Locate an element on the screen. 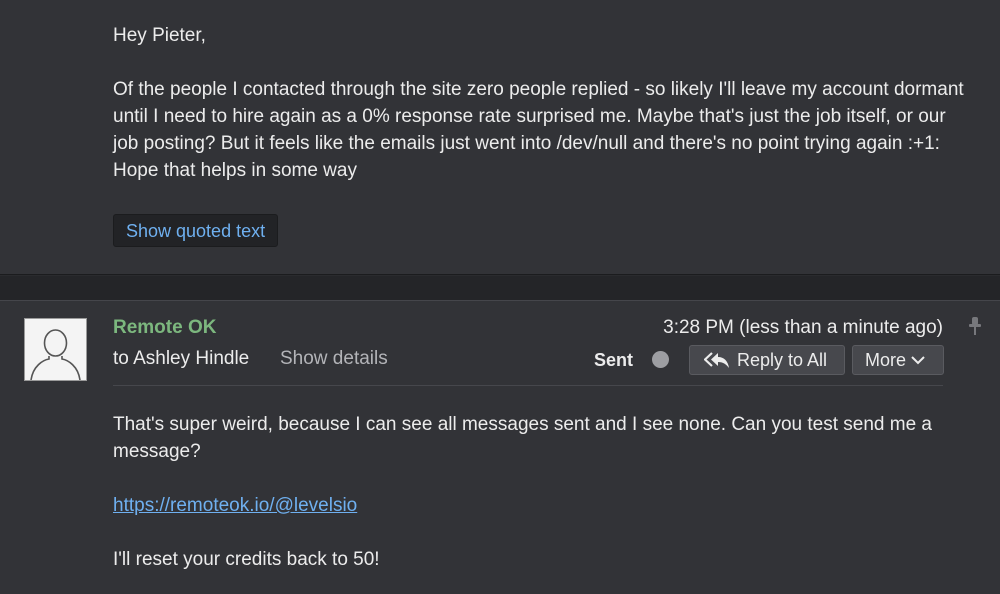 This screenshot has width=1000, height=594. show-quoted-text-button: Show quoted text is located at coordinates (196, 230).